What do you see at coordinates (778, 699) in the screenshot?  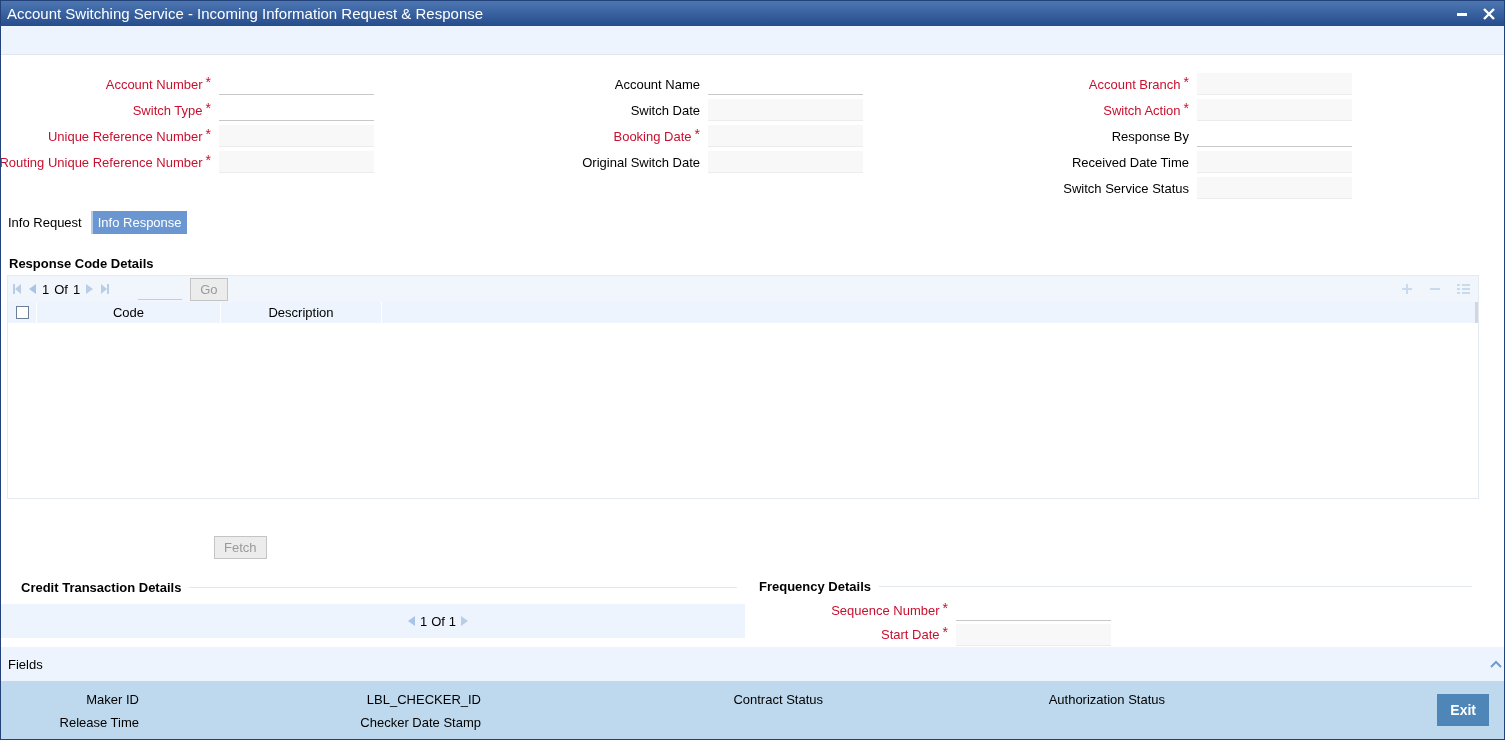 I see `footer-label: Contract Status` at bounding box center [778, 699].